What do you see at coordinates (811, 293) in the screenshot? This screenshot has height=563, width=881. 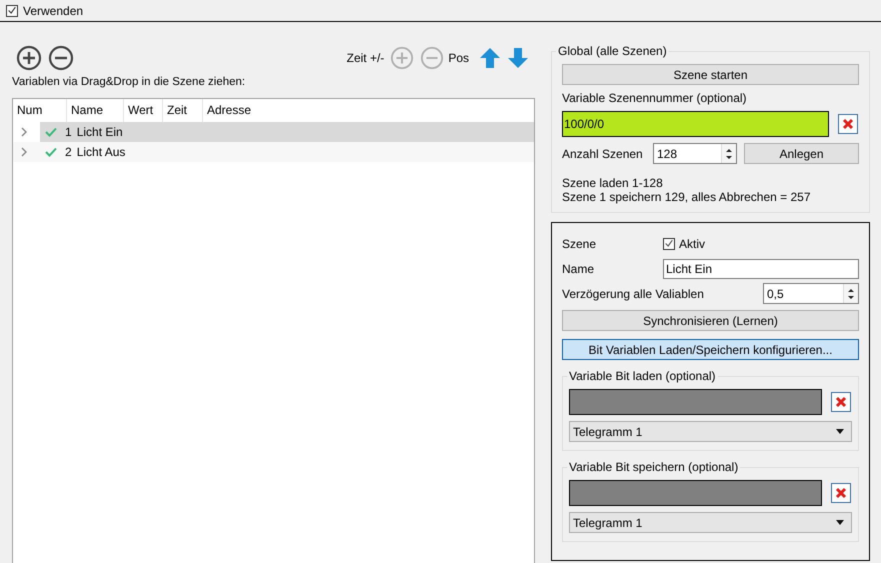 I see `delay-spinbox: 0,5` at bounding box center [811, 293].